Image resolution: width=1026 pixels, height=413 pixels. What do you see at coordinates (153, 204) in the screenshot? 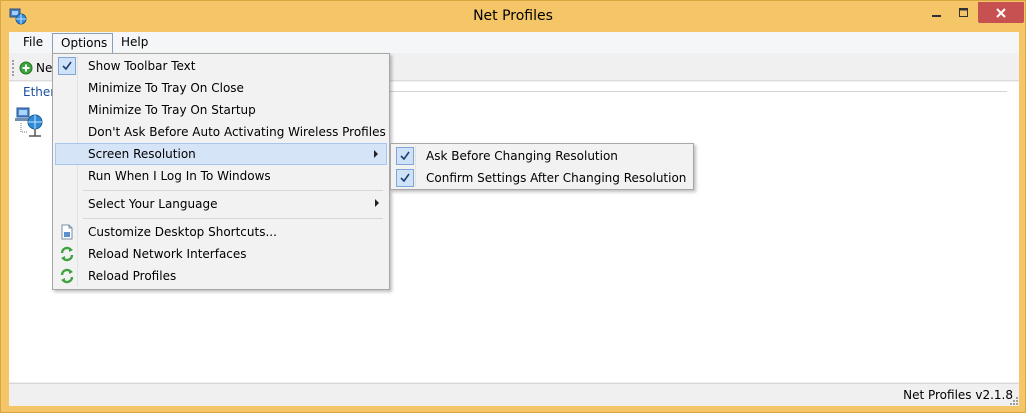
I see `menu-item-label: Select Your Language` at bounding box center [153, 204].